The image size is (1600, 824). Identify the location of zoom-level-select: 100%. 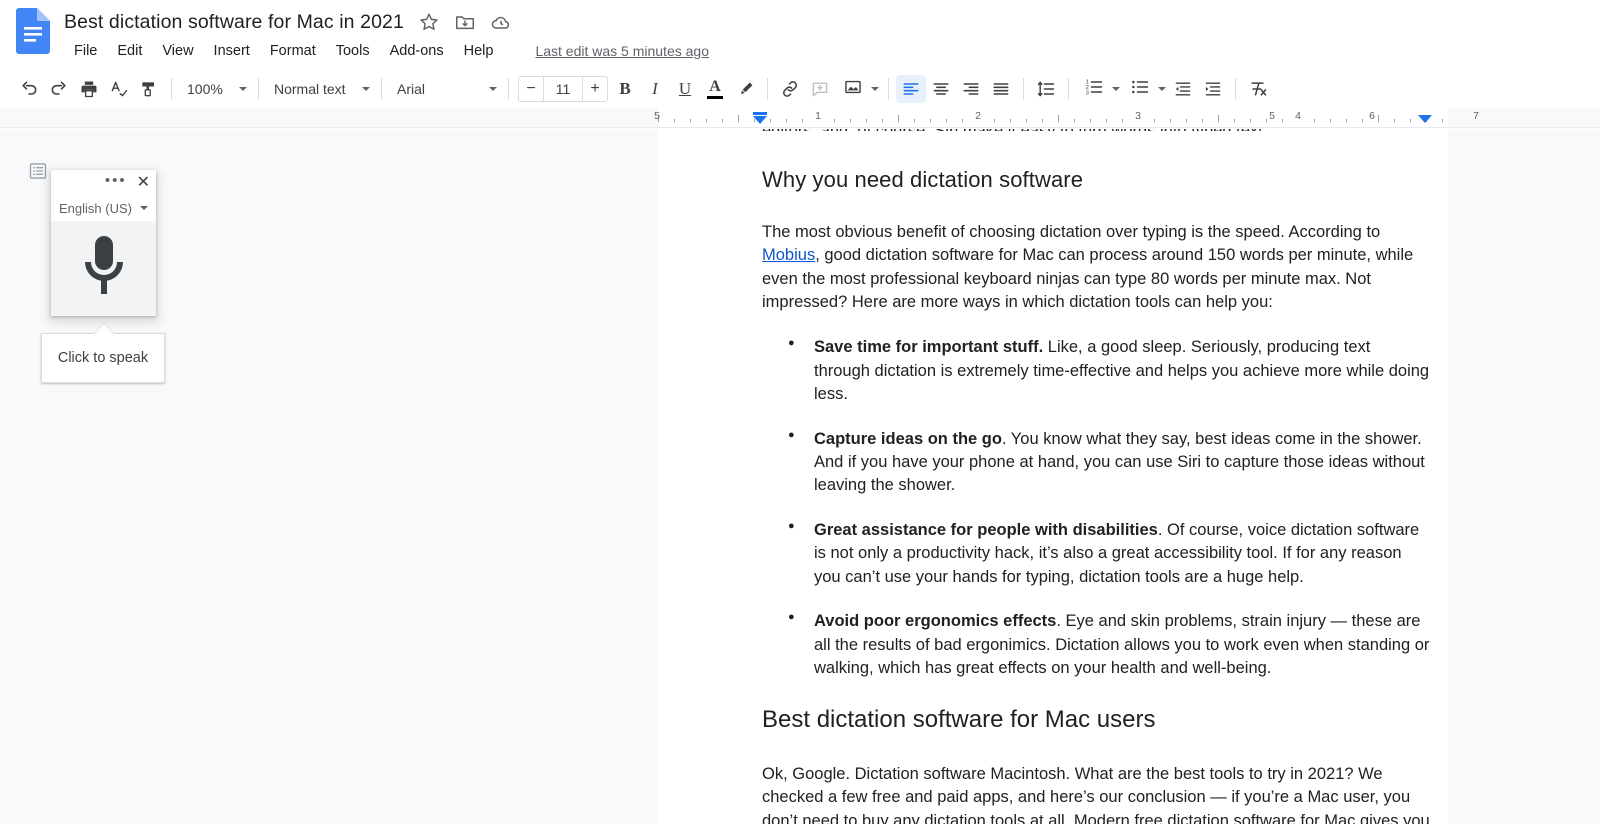
(215, 89).